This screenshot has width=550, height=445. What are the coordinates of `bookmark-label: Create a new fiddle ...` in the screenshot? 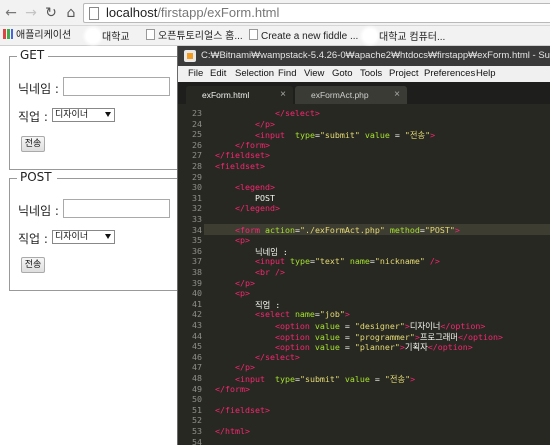 It's located at (310, 36).